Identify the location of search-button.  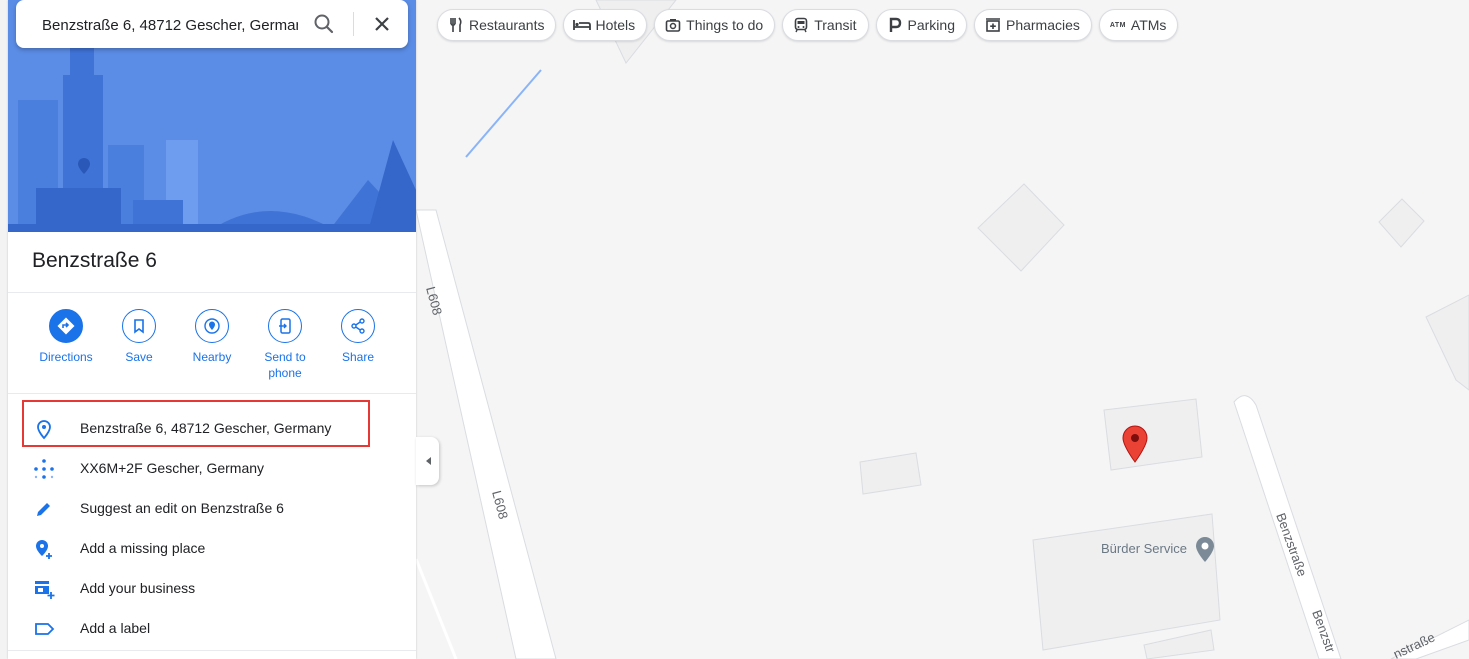
(324, 24).